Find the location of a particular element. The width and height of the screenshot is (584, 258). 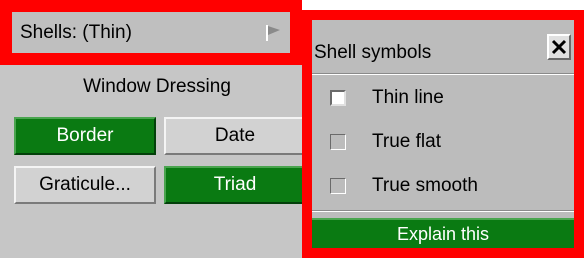

shells-label: Shells: (Thin) is located at coordinates (76, 32).